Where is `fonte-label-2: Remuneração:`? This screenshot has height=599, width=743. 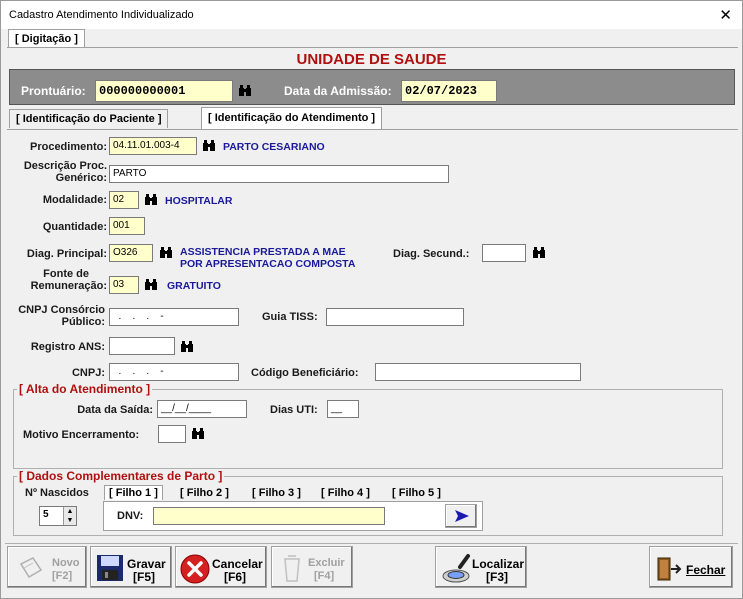
fonte-label-2: Remuneração: is located at coordinates (68, 286).